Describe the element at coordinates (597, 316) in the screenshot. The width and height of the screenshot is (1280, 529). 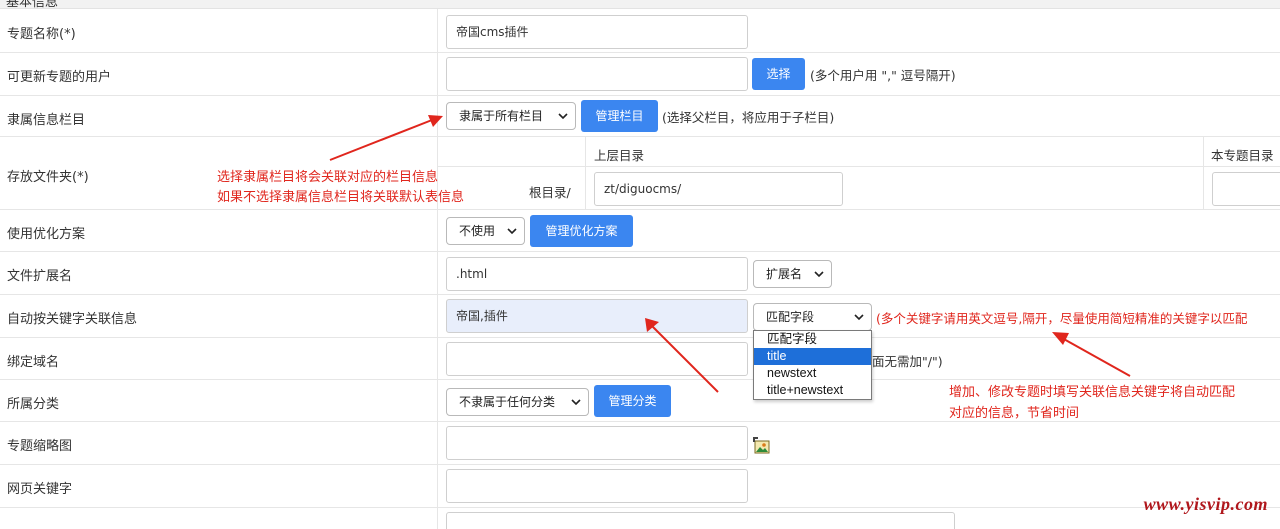
I see `keywords-input: 帝国,插件` at that location.